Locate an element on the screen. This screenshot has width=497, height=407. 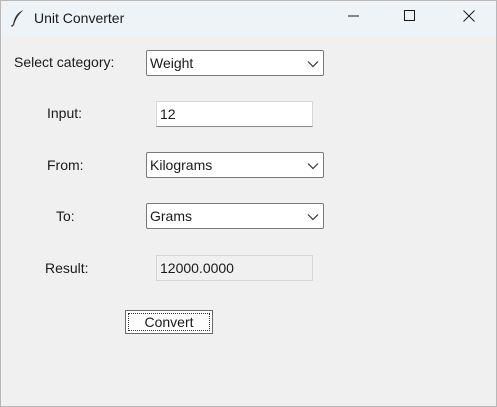
minimize-button is located at coordinates (354, 18).